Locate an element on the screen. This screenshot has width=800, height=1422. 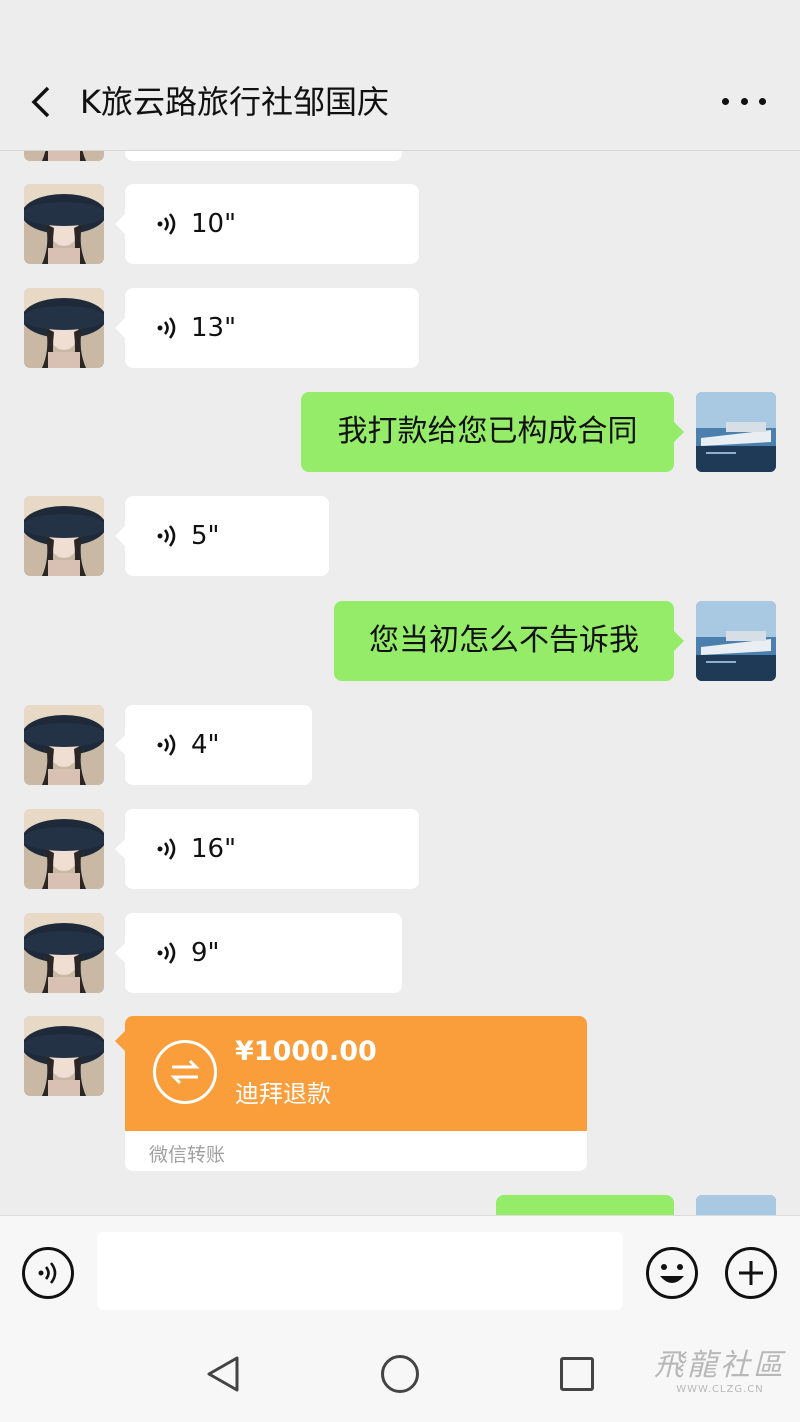
chevron-left-icon is located at coordinates (40, 102).